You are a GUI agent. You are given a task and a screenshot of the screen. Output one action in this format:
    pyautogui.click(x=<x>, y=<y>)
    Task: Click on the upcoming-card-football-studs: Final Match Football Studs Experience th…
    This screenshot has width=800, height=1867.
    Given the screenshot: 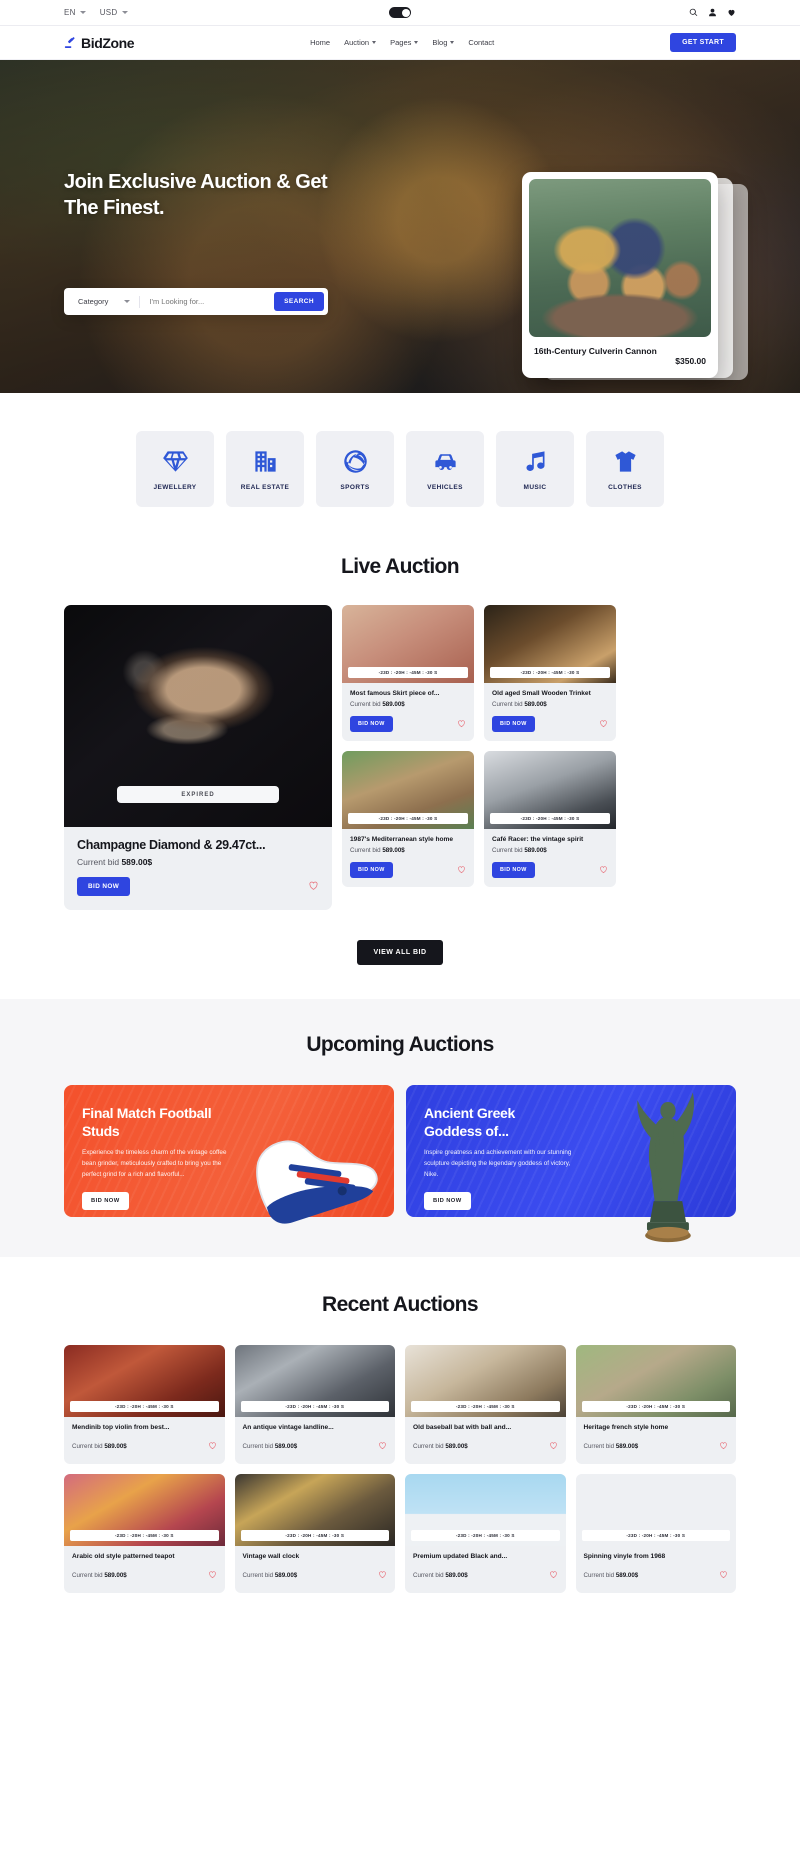 What is the action you would take?
    pyautogui.click(x=229, y=1154)
    